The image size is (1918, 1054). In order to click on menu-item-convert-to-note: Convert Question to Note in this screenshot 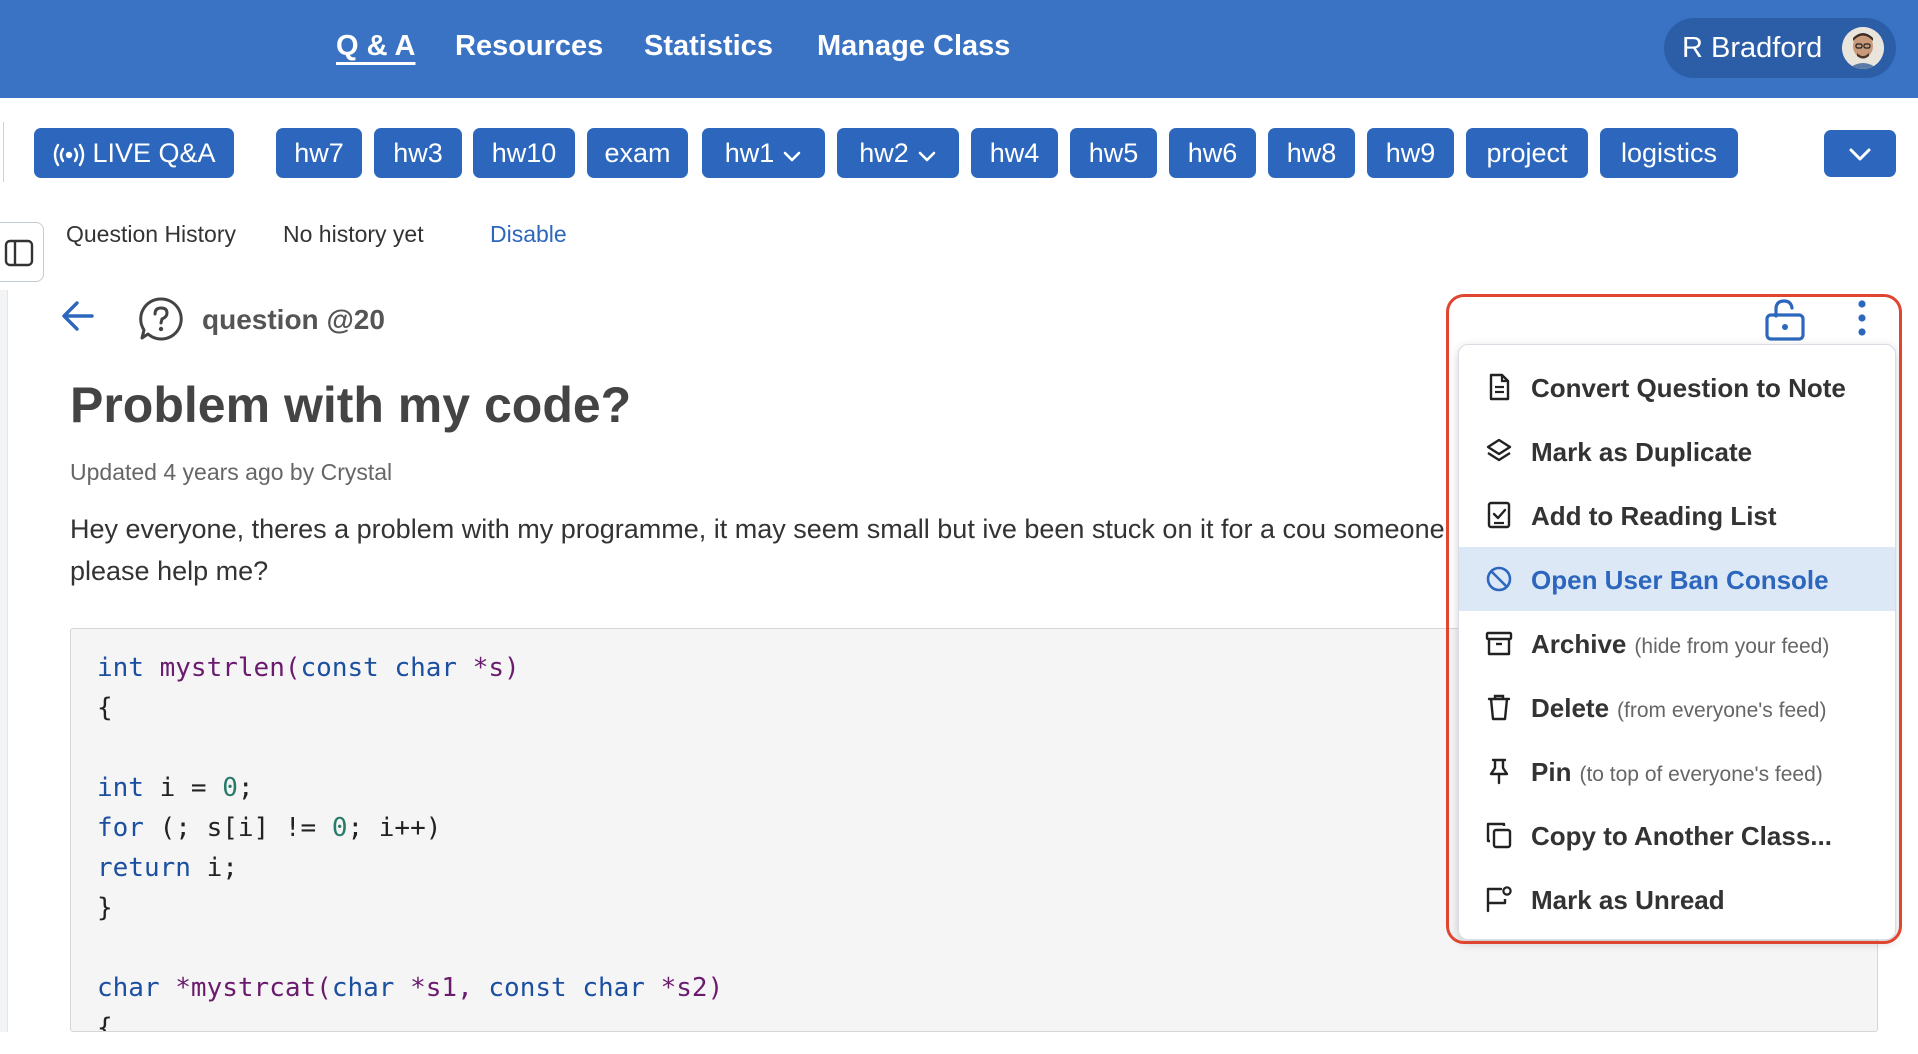, I will do `click(1677, 387)`.